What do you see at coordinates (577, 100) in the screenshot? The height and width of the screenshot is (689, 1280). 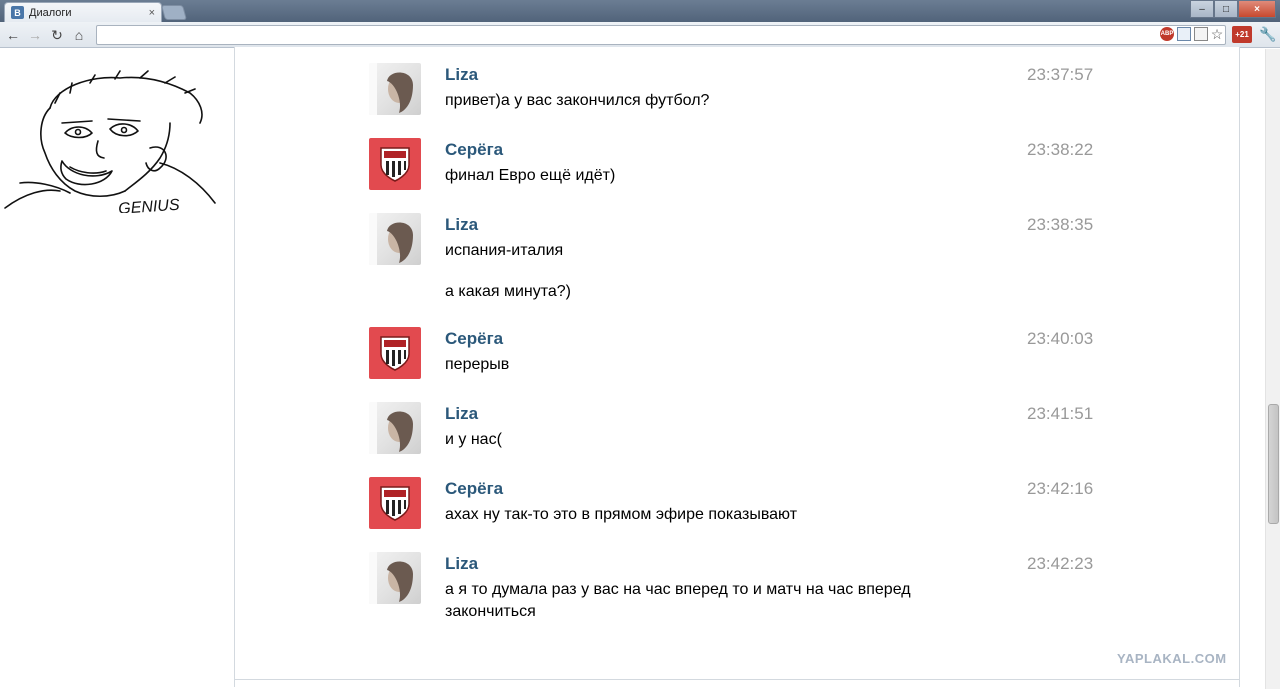 I see `message-text: привет)а у вас закончился футбол?` at bounding box center [577, 100].